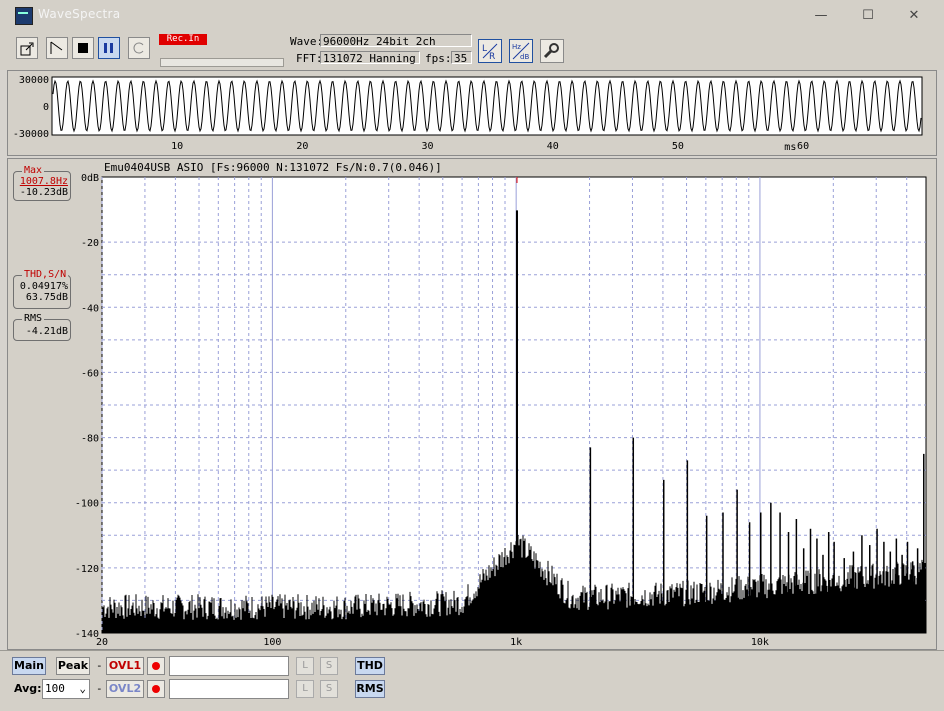 The image size is (944, 711). Describe the element at coordinates (396, 41) in the screenshot. I see `wave-format-value: 96000Hz 24bit 2ch` at that location.